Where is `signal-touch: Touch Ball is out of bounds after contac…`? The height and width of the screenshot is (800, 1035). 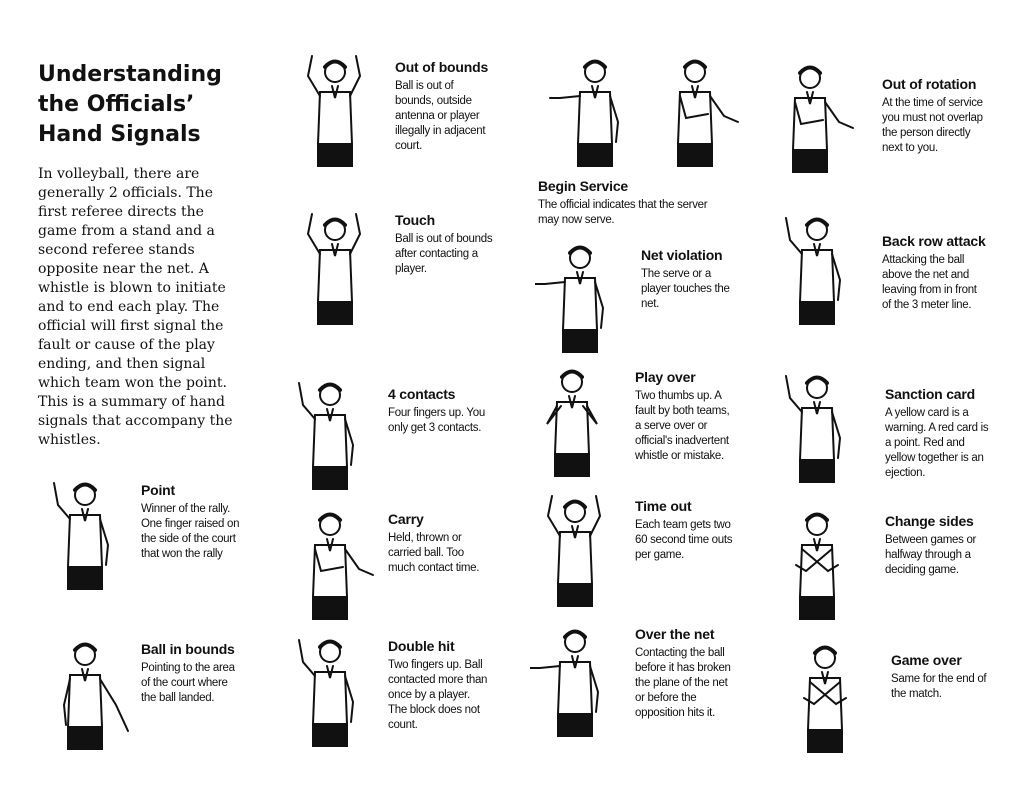
signal-touch: Touch Ball is out of bounds after contac… is located at coordinates (445, 244).